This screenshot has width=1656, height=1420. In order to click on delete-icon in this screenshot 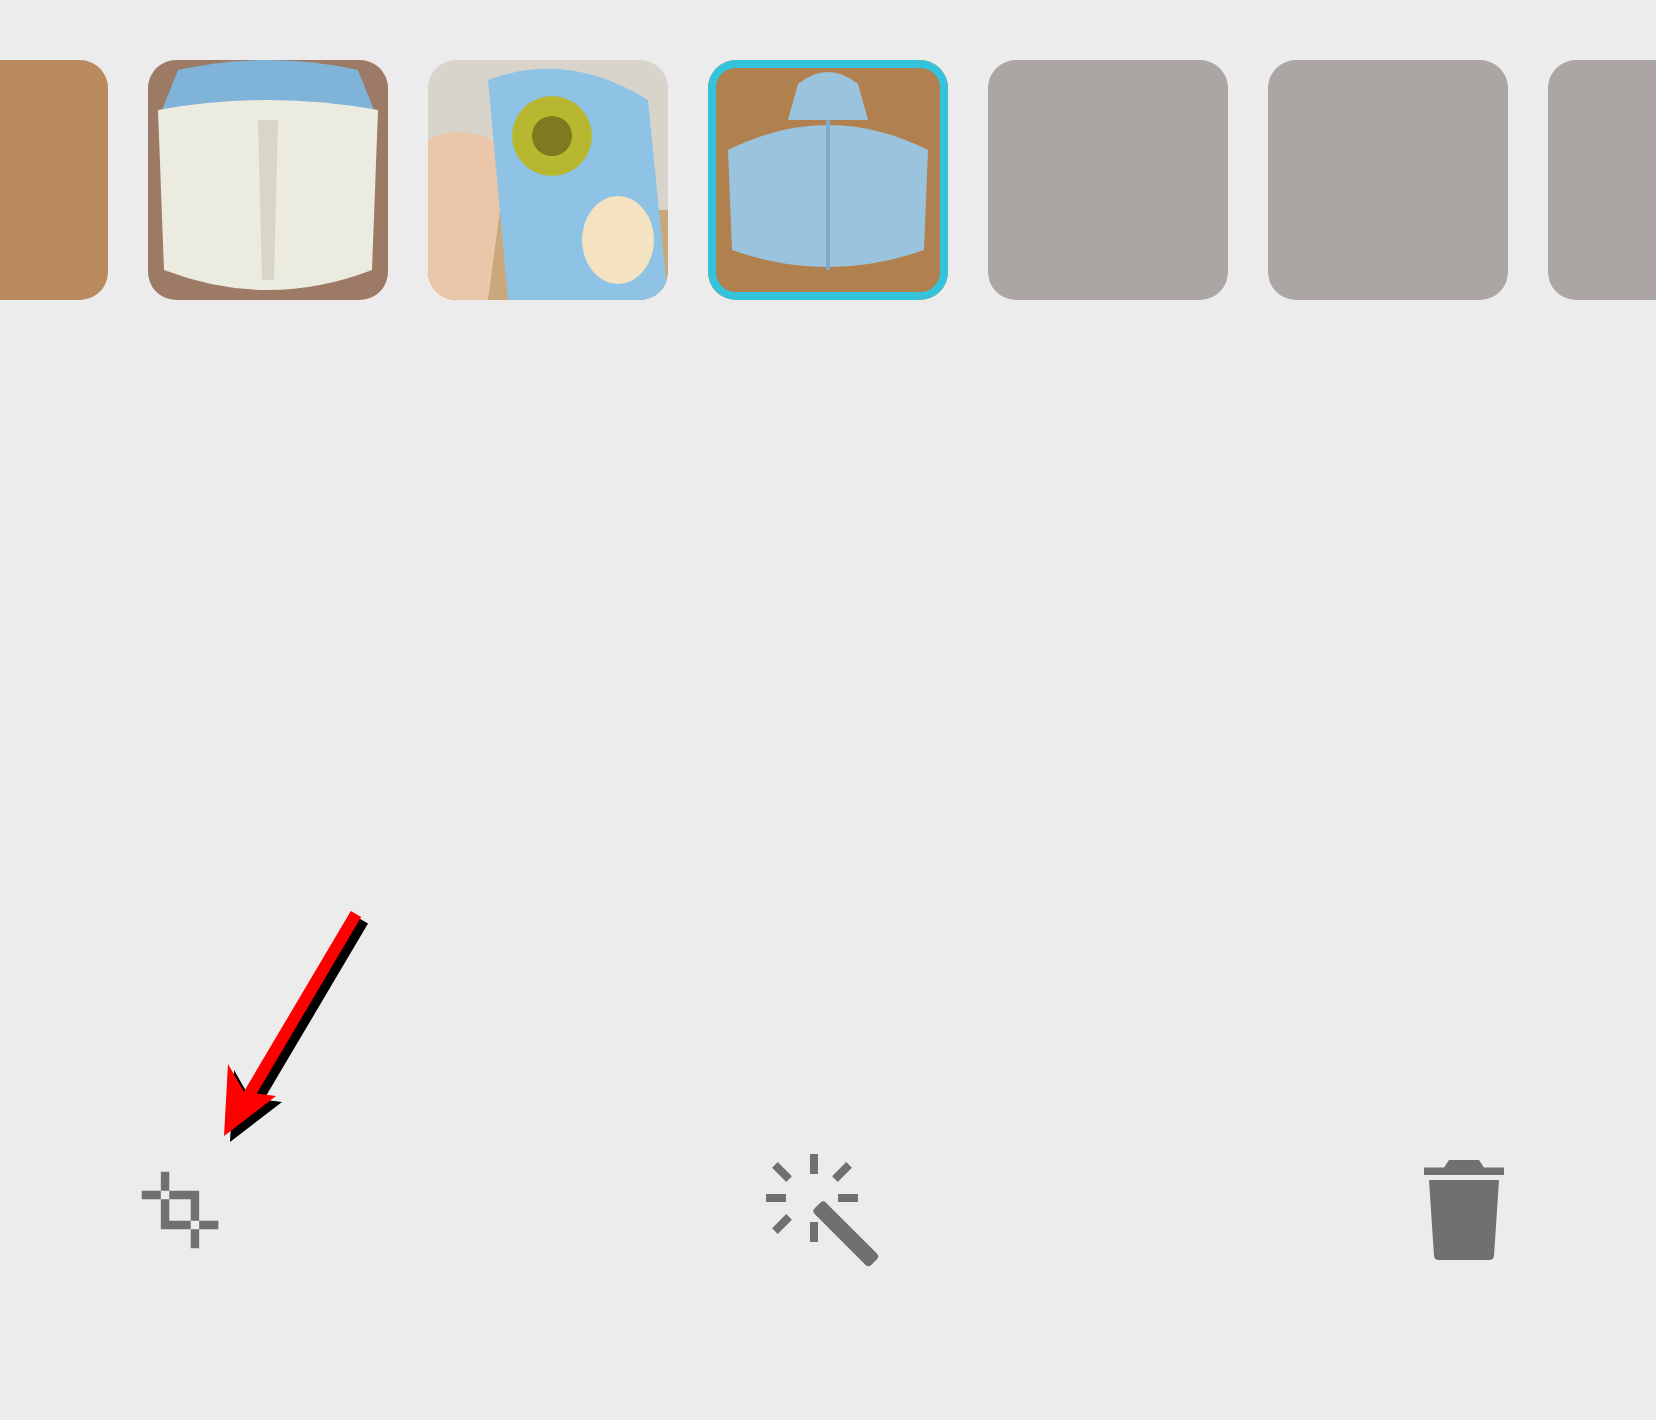, I will do `click(1464, 1210)`.